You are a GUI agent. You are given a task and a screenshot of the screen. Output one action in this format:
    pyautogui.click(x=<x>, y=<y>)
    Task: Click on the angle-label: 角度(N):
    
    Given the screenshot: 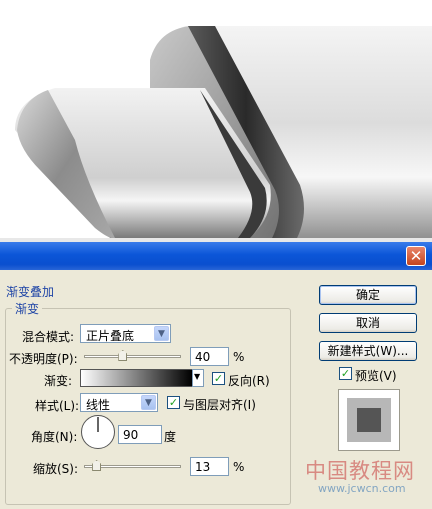 What is the action you would take?
    pyautogui.click(x=54, y=437)
    